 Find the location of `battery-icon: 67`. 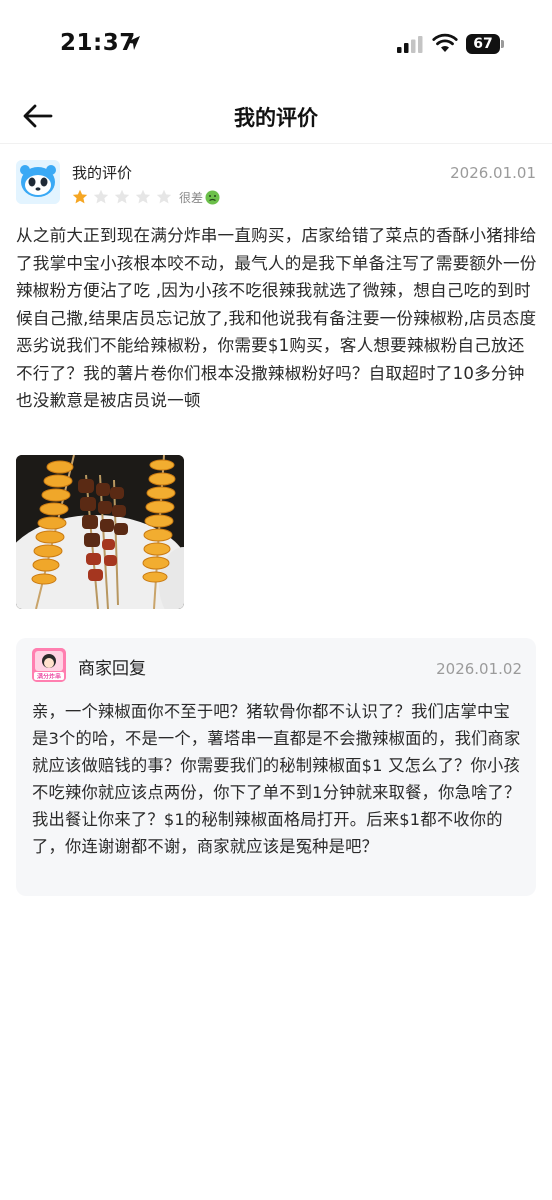

battery-icon: 67 is located at coordinates (485, 44).